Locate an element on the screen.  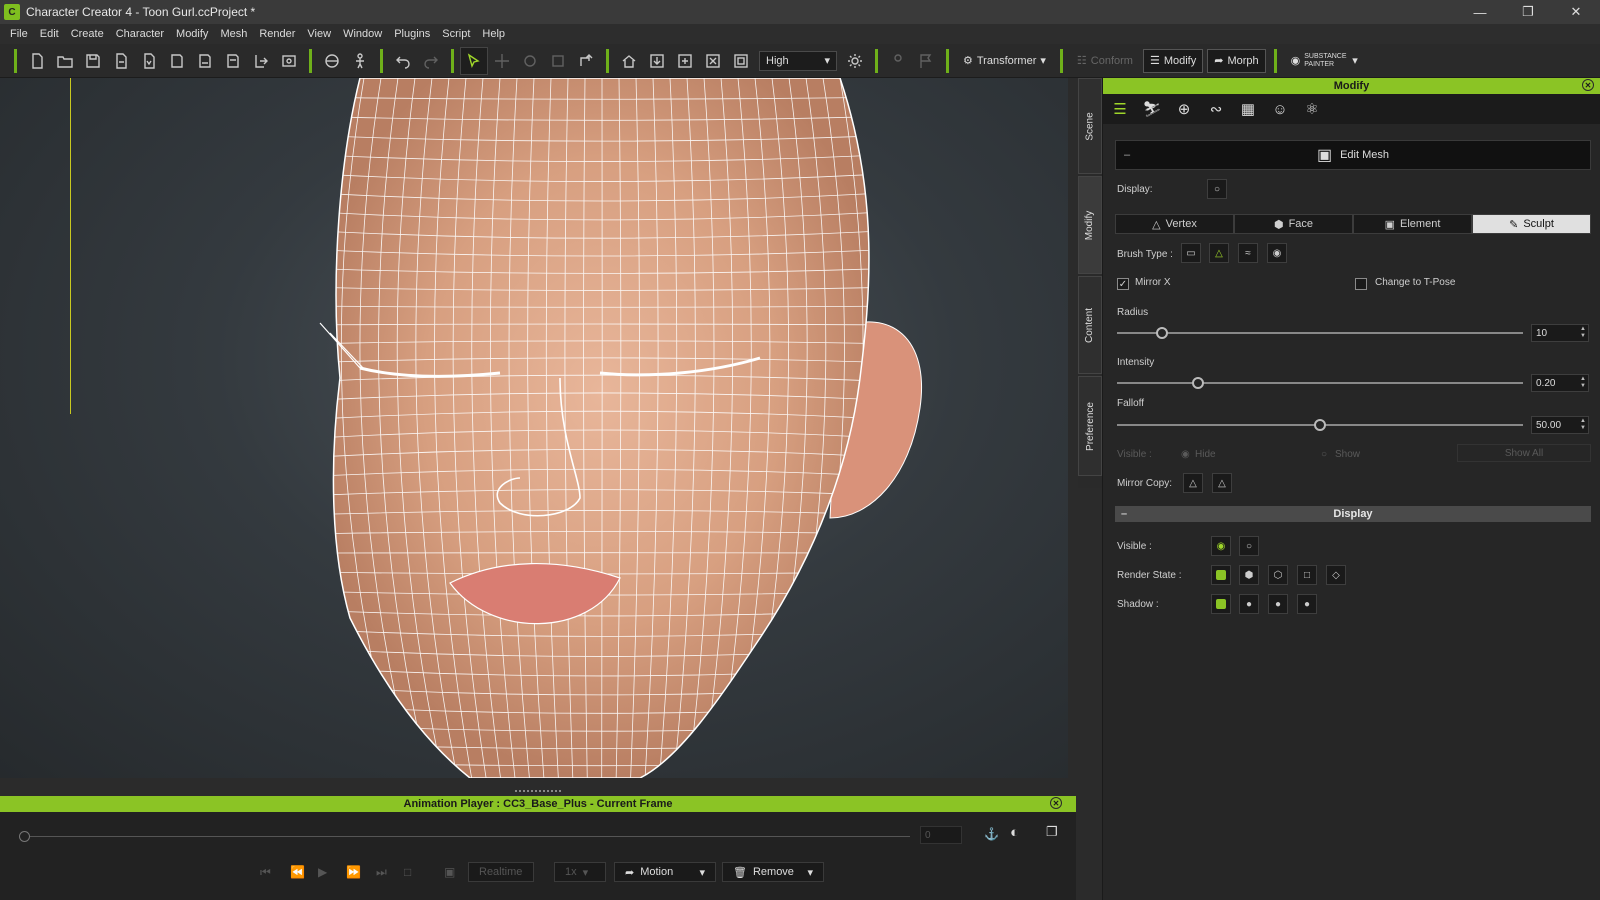
edit-mesh-header: – ▣ Edit Mesh is located at coordinates (1353, 155).